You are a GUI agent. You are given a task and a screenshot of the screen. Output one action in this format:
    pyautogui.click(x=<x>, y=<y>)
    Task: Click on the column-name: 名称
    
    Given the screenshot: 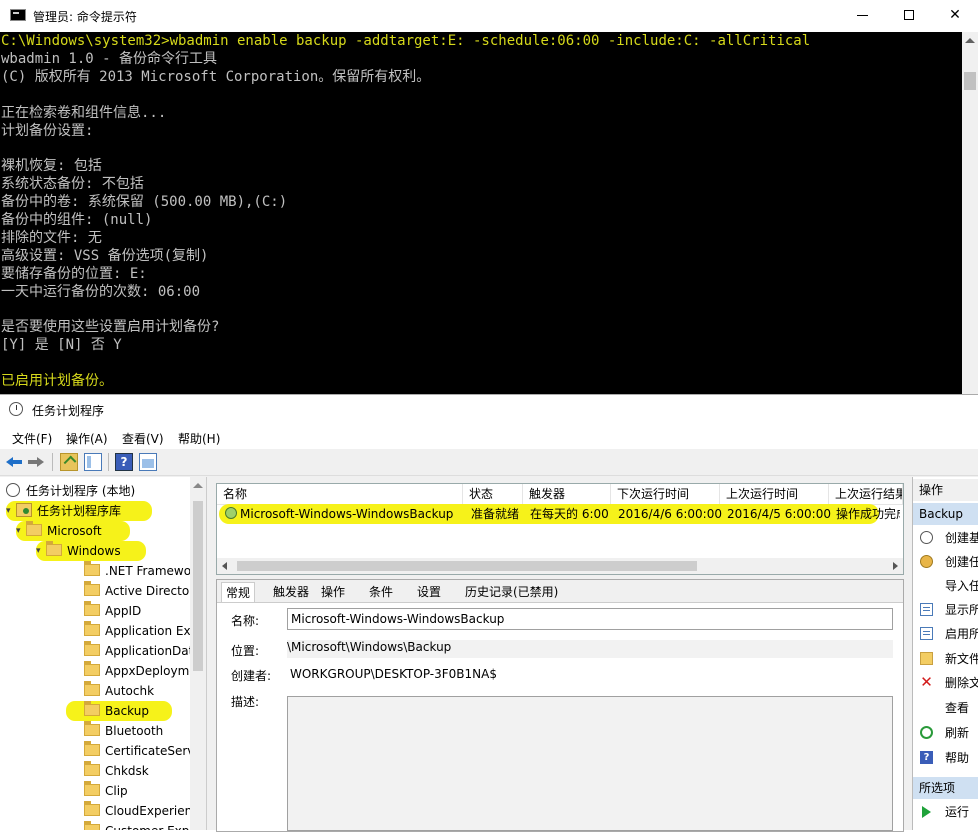 What is the action you would take?
    pyautogui.click(x=340, y=494)
    